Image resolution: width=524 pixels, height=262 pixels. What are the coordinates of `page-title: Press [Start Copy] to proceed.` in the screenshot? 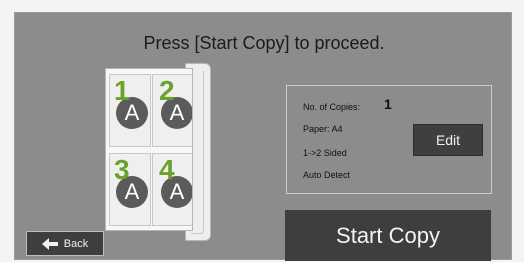 It's located at (264, 43).